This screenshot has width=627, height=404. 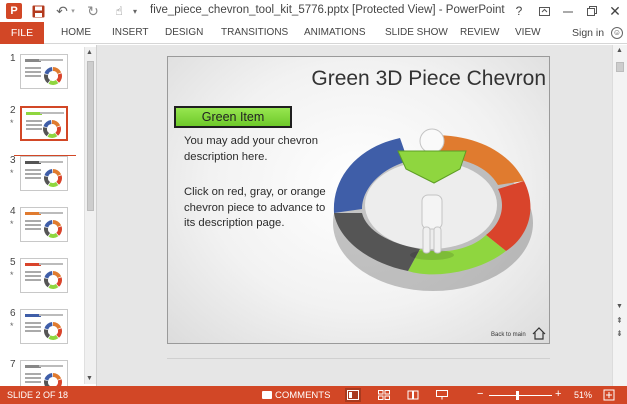 What do you see at coordinates (615, 11) in the screenshot?
I see `close-icon: ✕` at bounding box center [615, 11].